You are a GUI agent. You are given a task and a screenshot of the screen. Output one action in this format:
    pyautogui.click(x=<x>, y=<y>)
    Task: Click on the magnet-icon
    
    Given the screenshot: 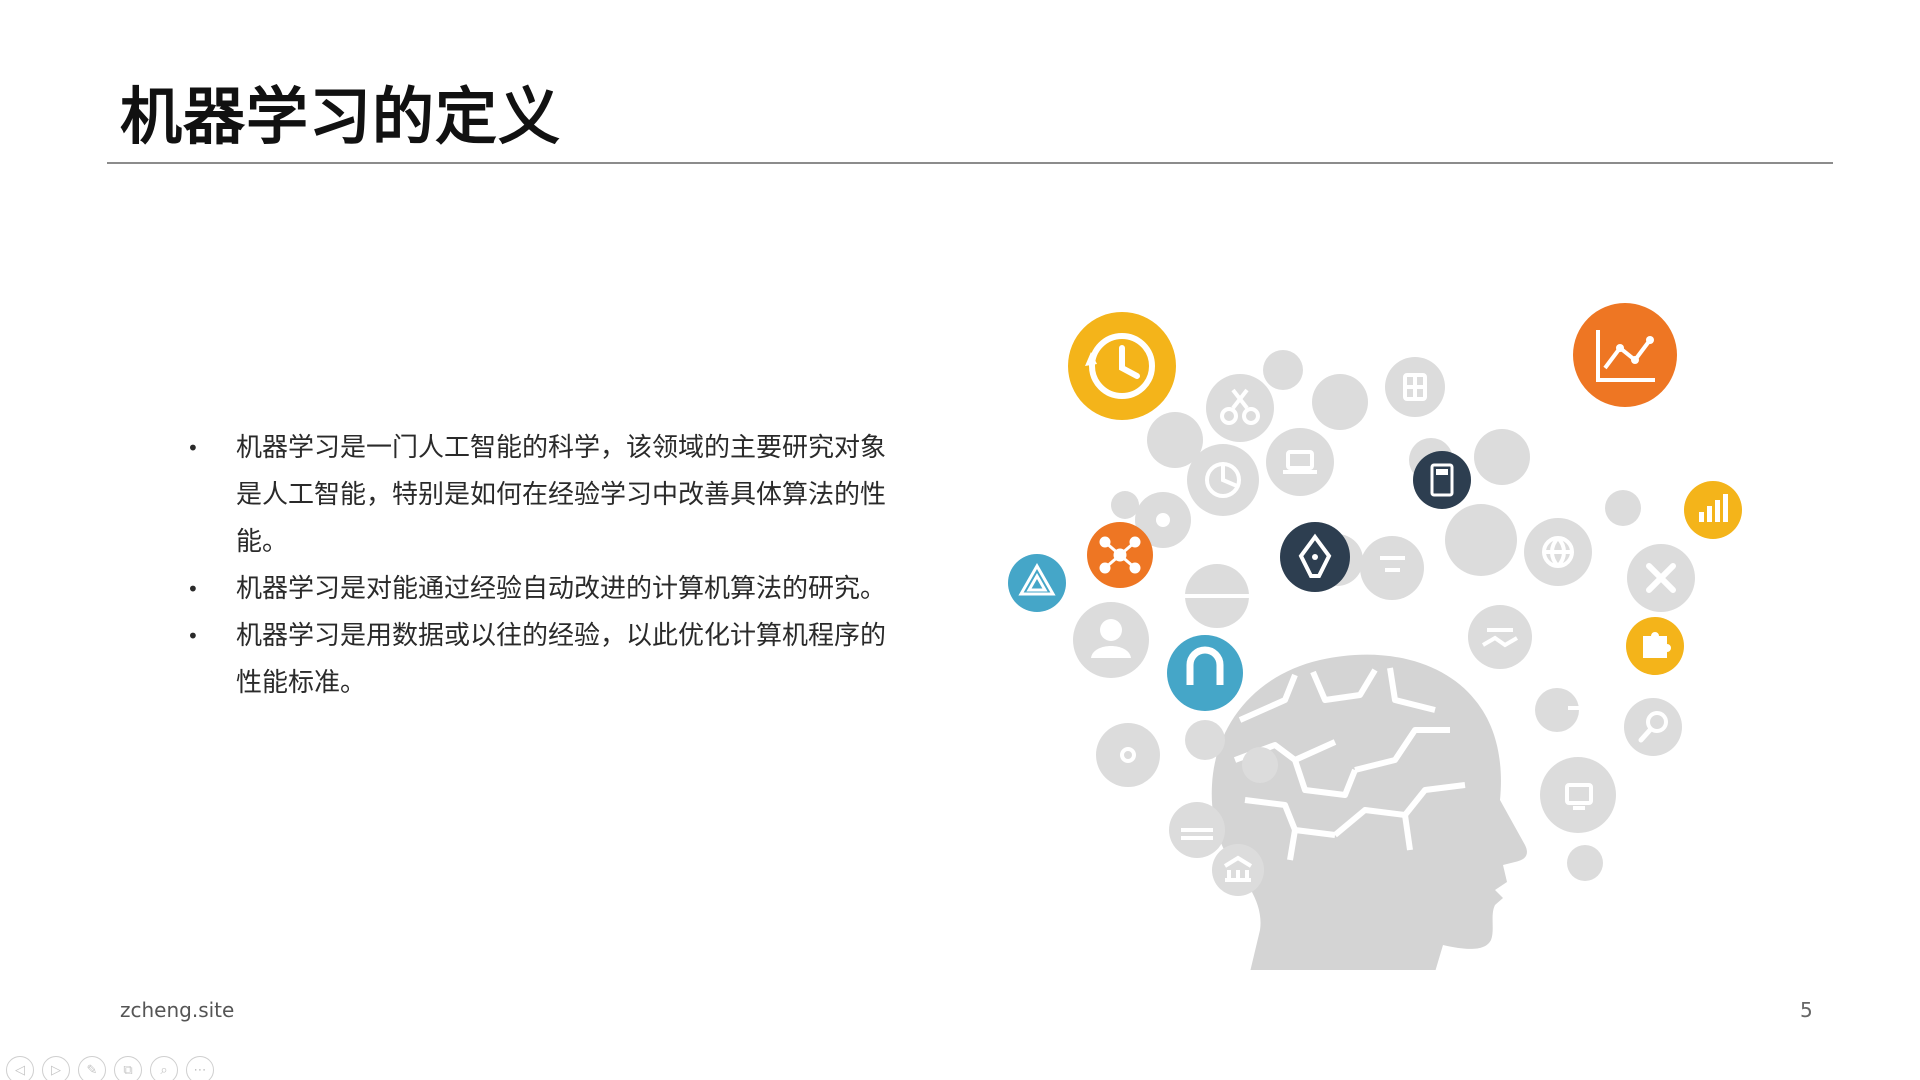 What is the action you would take?
    pyautogui.click(x=1205, y=673)
    